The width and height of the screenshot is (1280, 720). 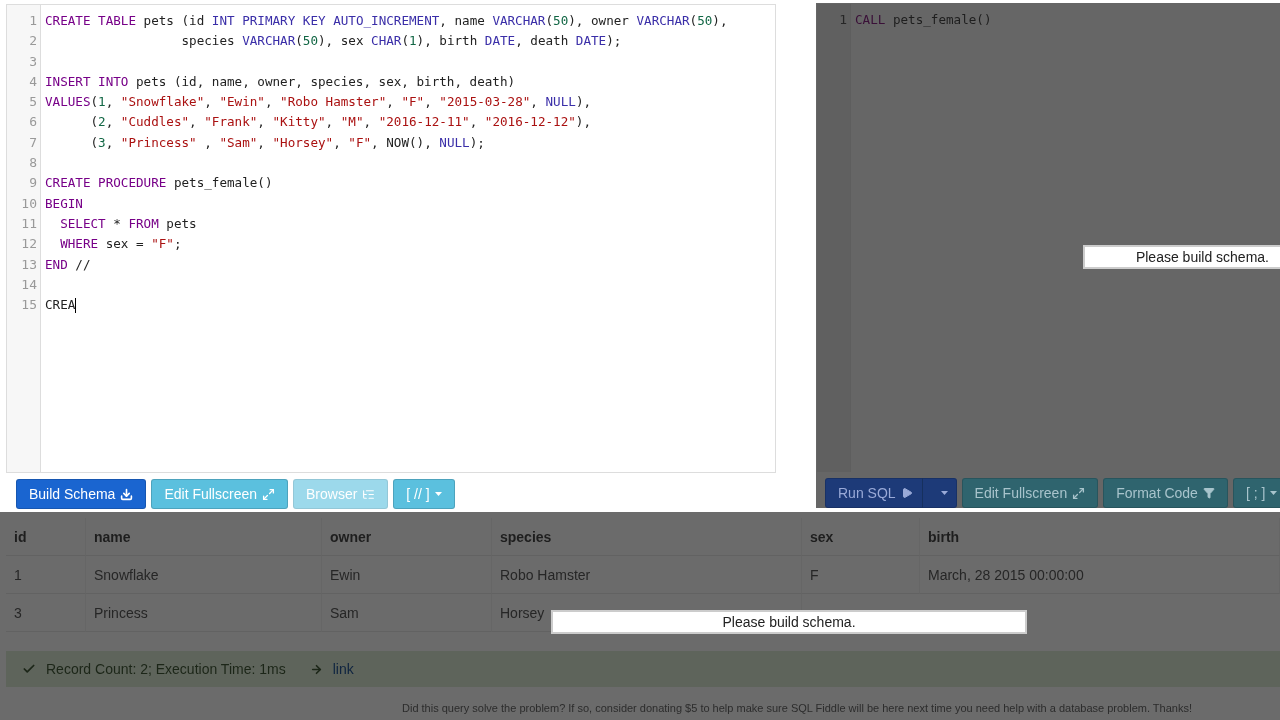 What do you see at coordinates (29, 306) in the screenshot?
I see `line-number: 15` at bounding box center [29, 306].